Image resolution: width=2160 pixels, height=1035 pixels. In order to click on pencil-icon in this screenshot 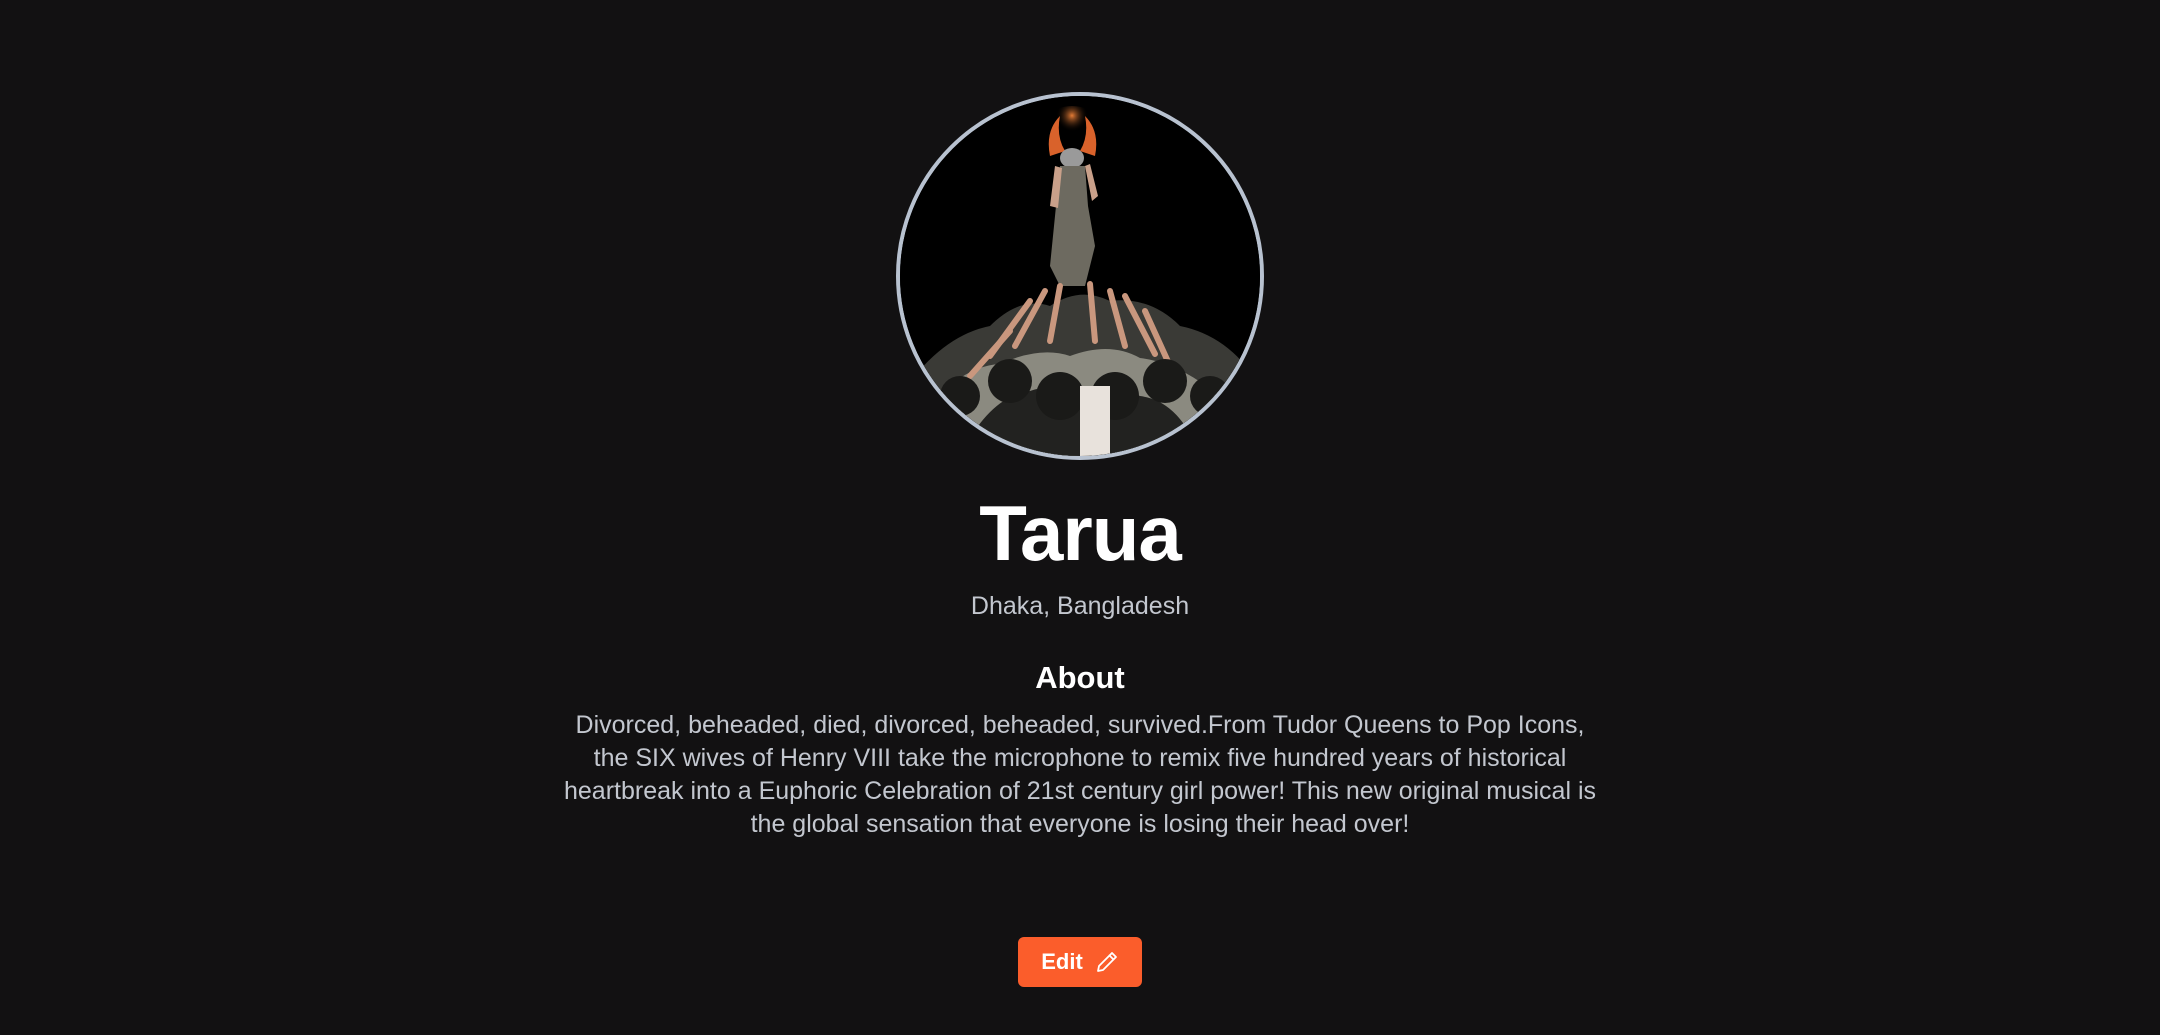, I will do `click(1107, 962)`.